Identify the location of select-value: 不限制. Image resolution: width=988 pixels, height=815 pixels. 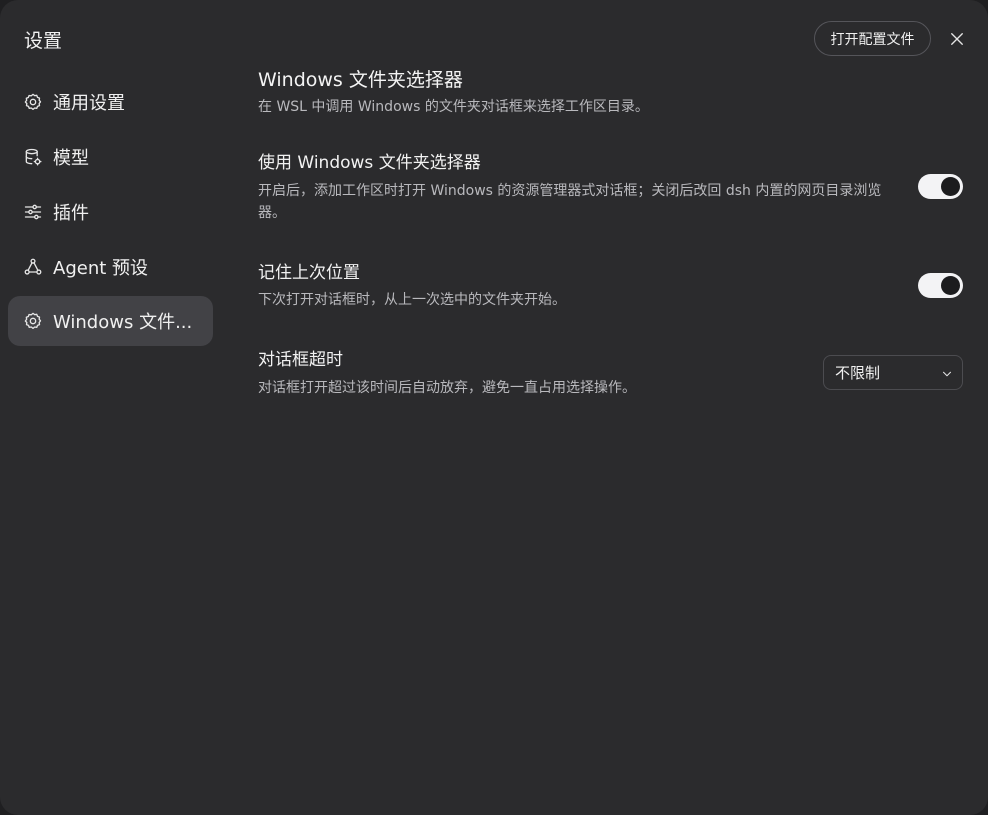
(858, 373).